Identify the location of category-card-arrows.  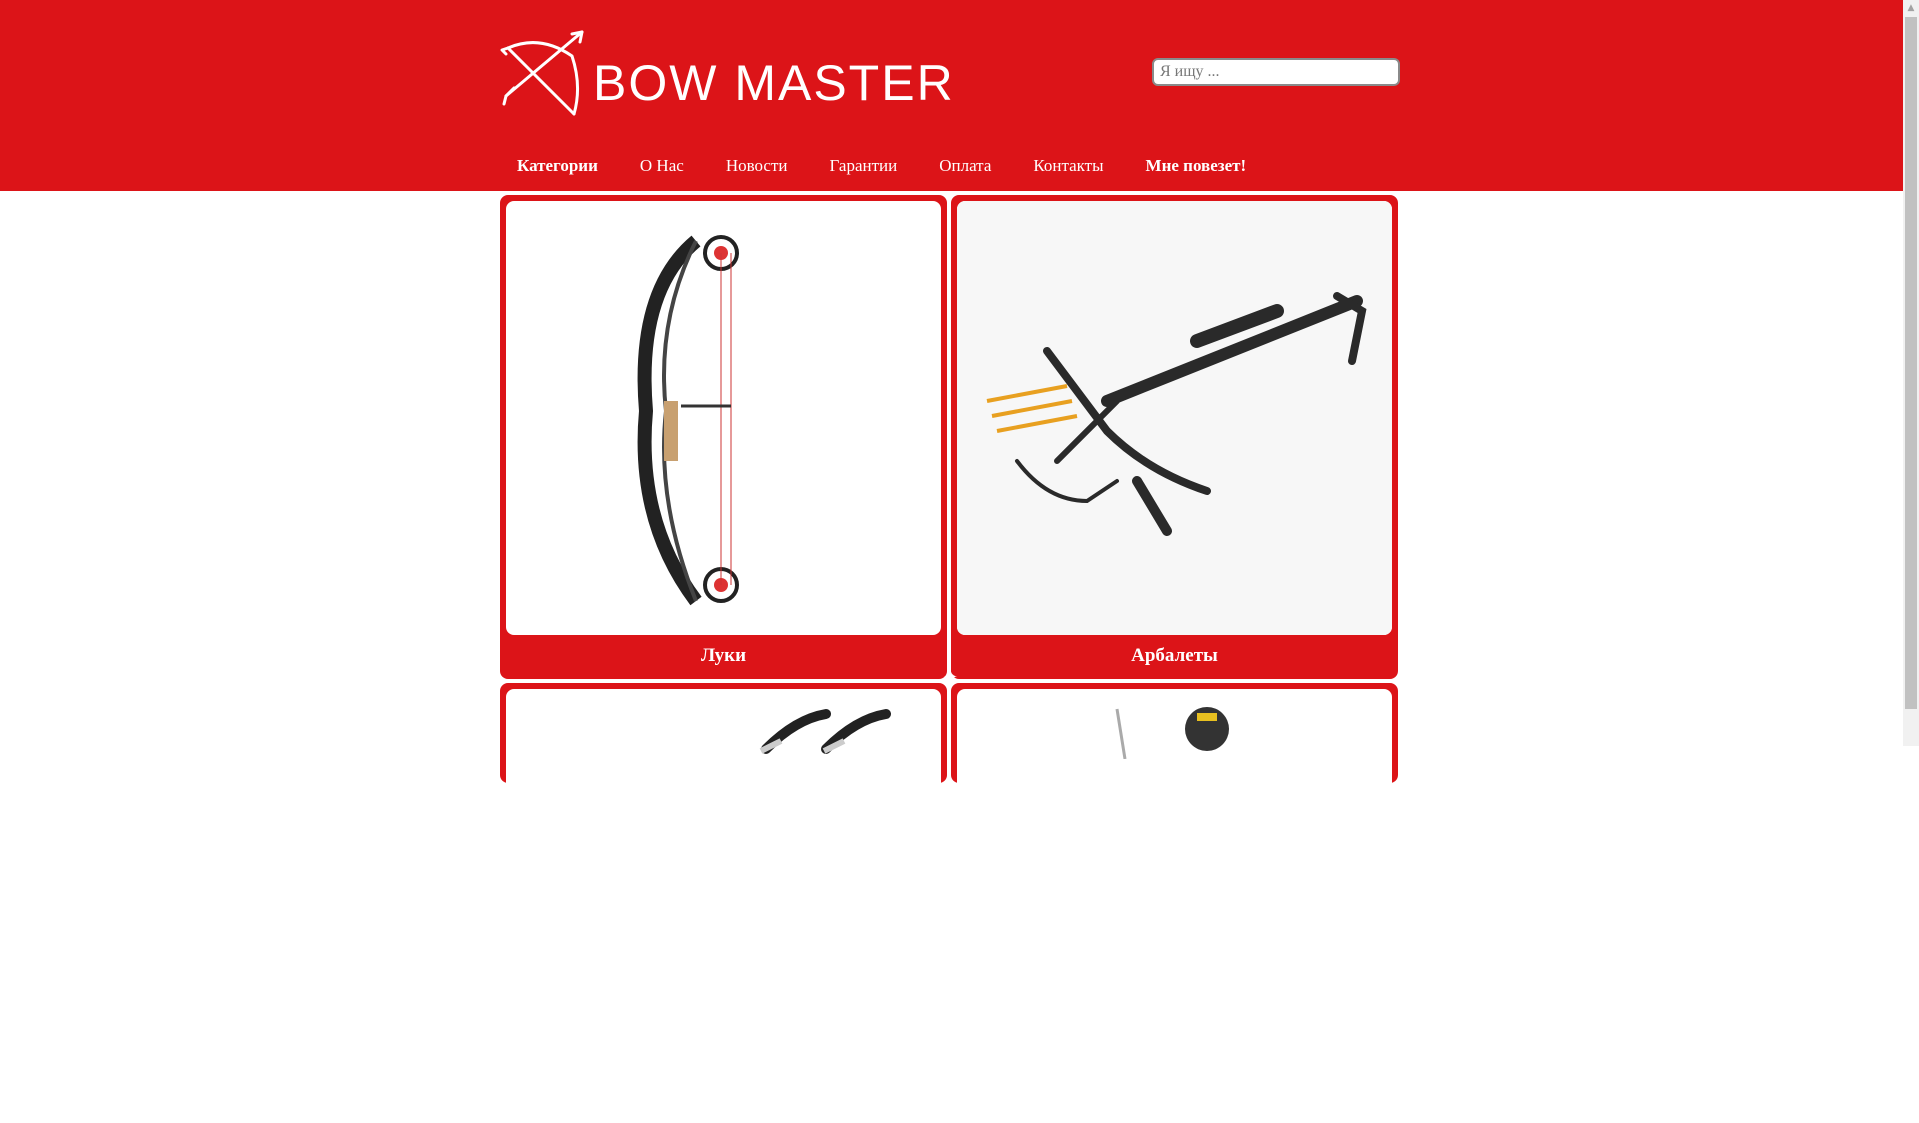
(723, 903).